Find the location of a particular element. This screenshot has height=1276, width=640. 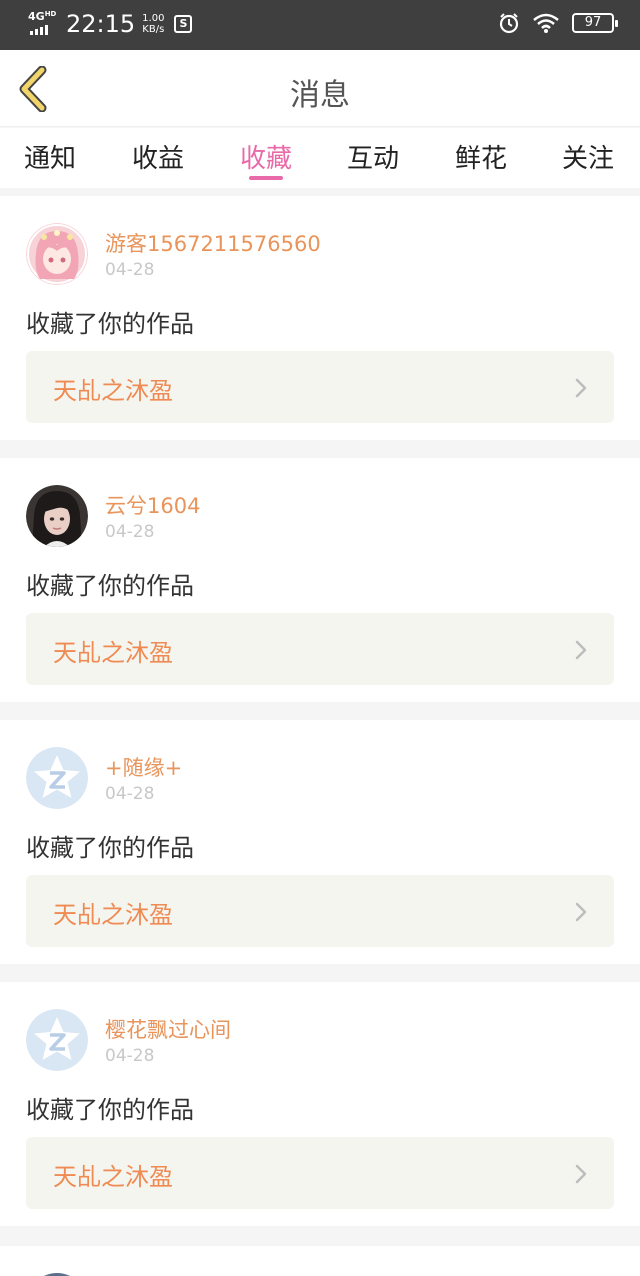

tab-earnings: 收益 is located at coordinates (158, 156).